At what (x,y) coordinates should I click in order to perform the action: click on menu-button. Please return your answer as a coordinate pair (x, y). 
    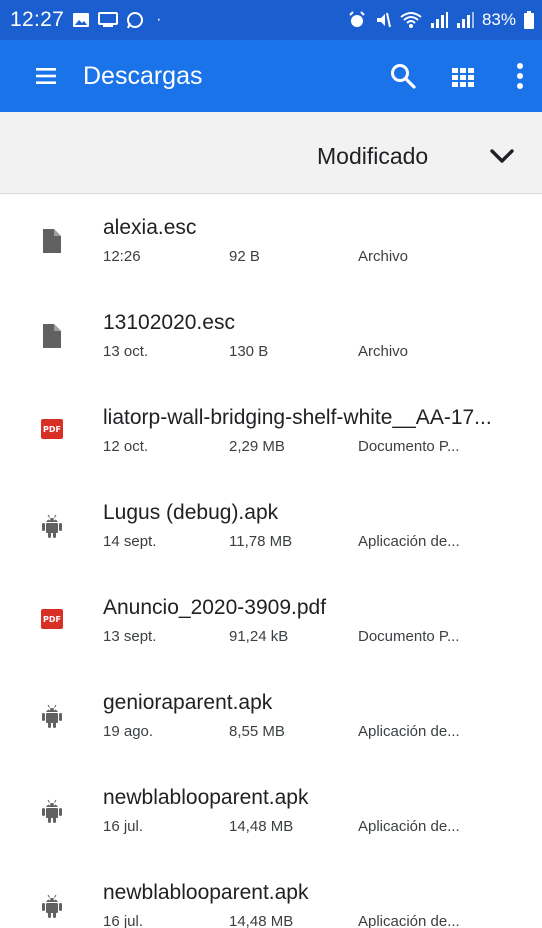
    Looking at the image, I should click on (46, 76).